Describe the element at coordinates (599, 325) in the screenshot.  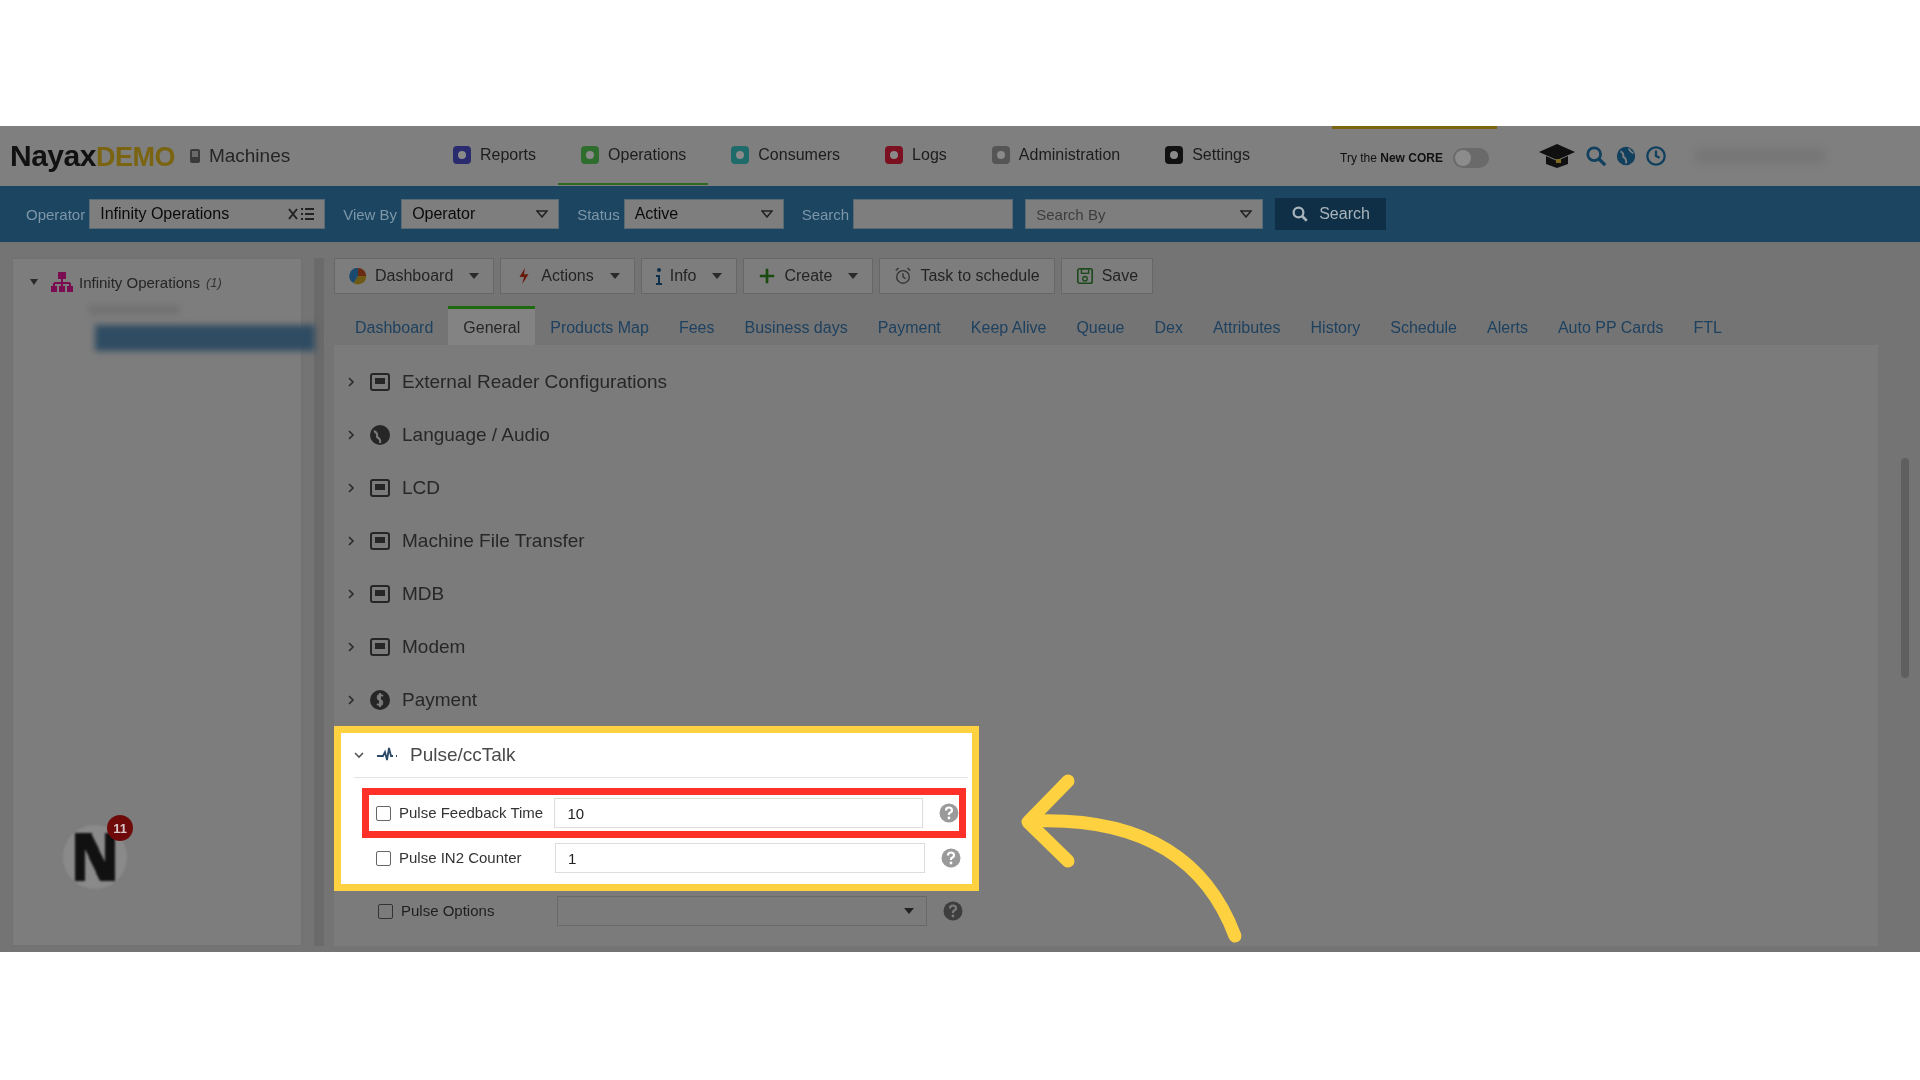
I see `tab: Products Map` at that location.